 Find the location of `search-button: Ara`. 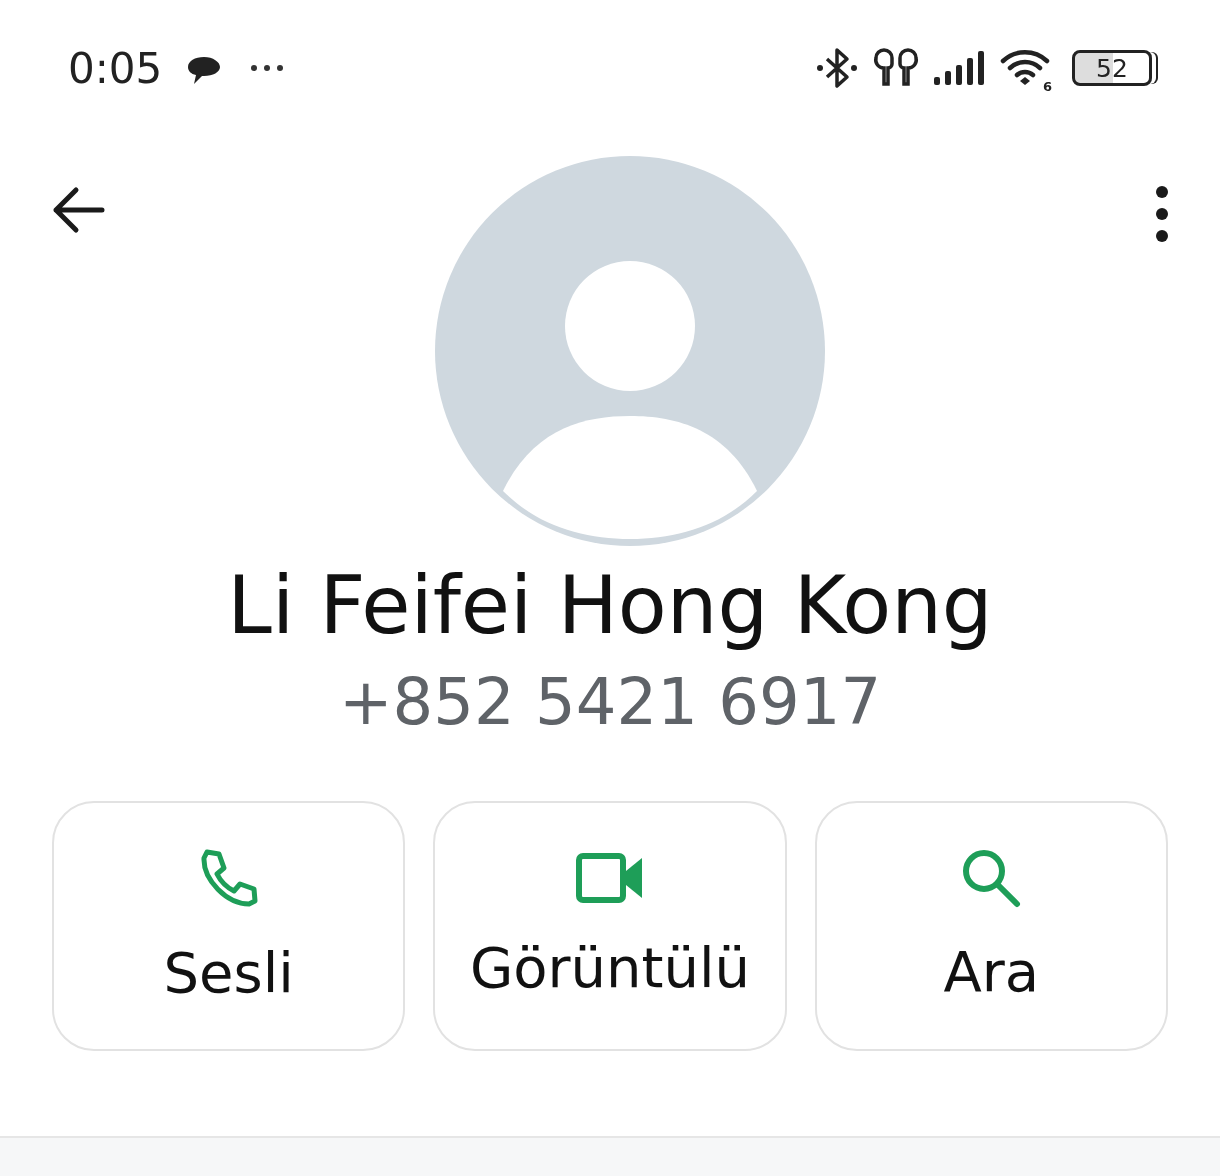

search-button: Ara is located at coordinates (991, 925).